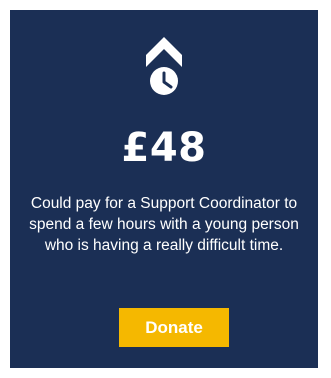  I want to click on donation-amount: £48, so click(164, 148).